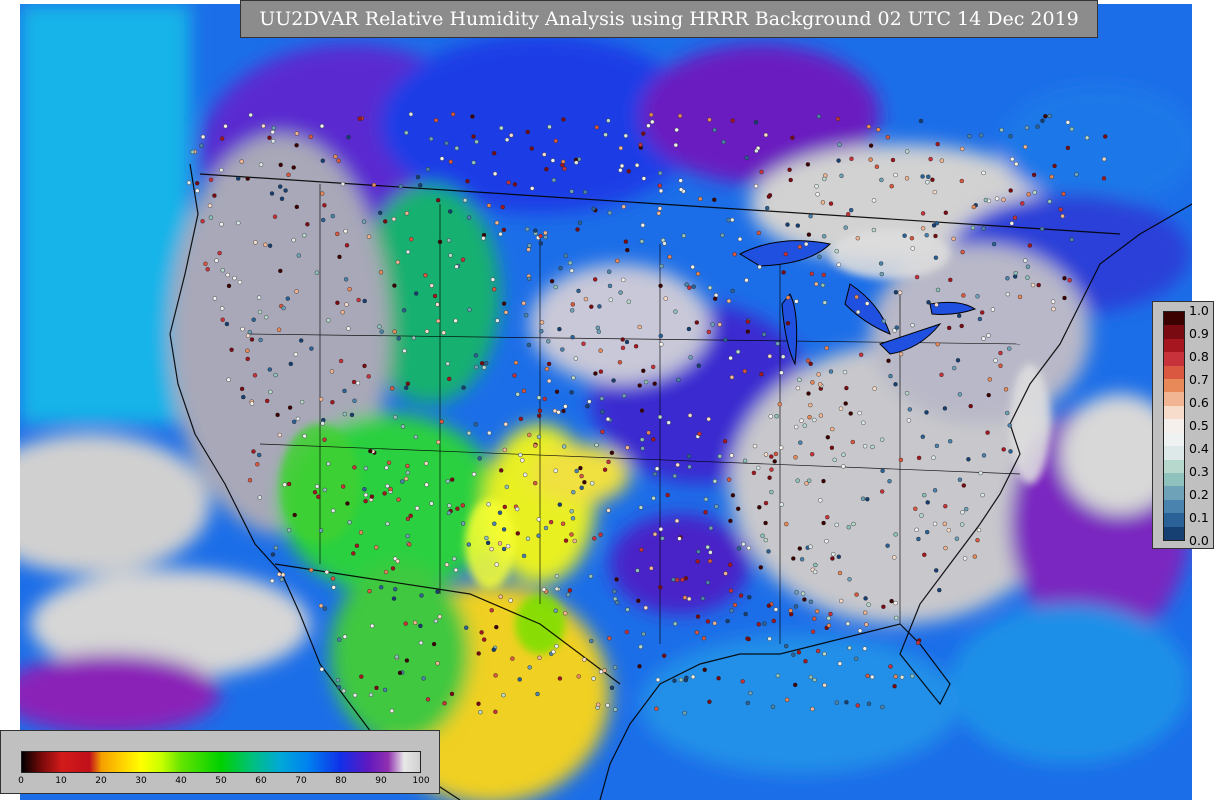 The height and width of the screenshot is (800, 1216). I want to click on obs-colorbar-segment, so click(1174, 412).